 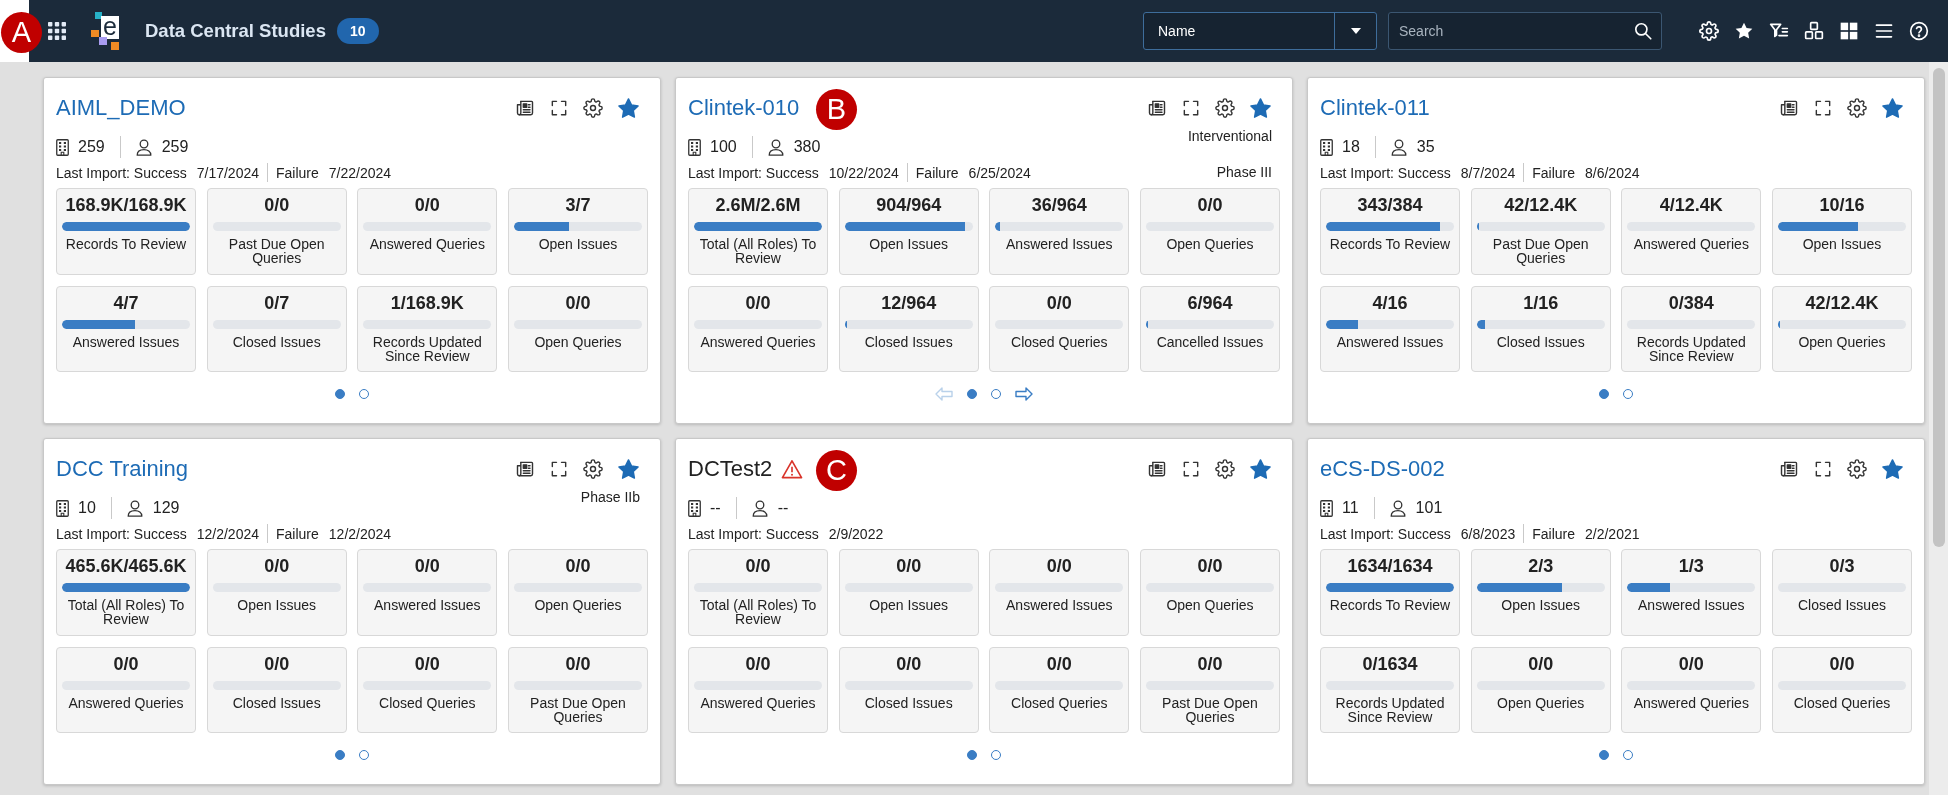 What do you see at coordinates (105, 31) in the screenshot?
I see `app-logo: e` at bounding box center [105, 31].